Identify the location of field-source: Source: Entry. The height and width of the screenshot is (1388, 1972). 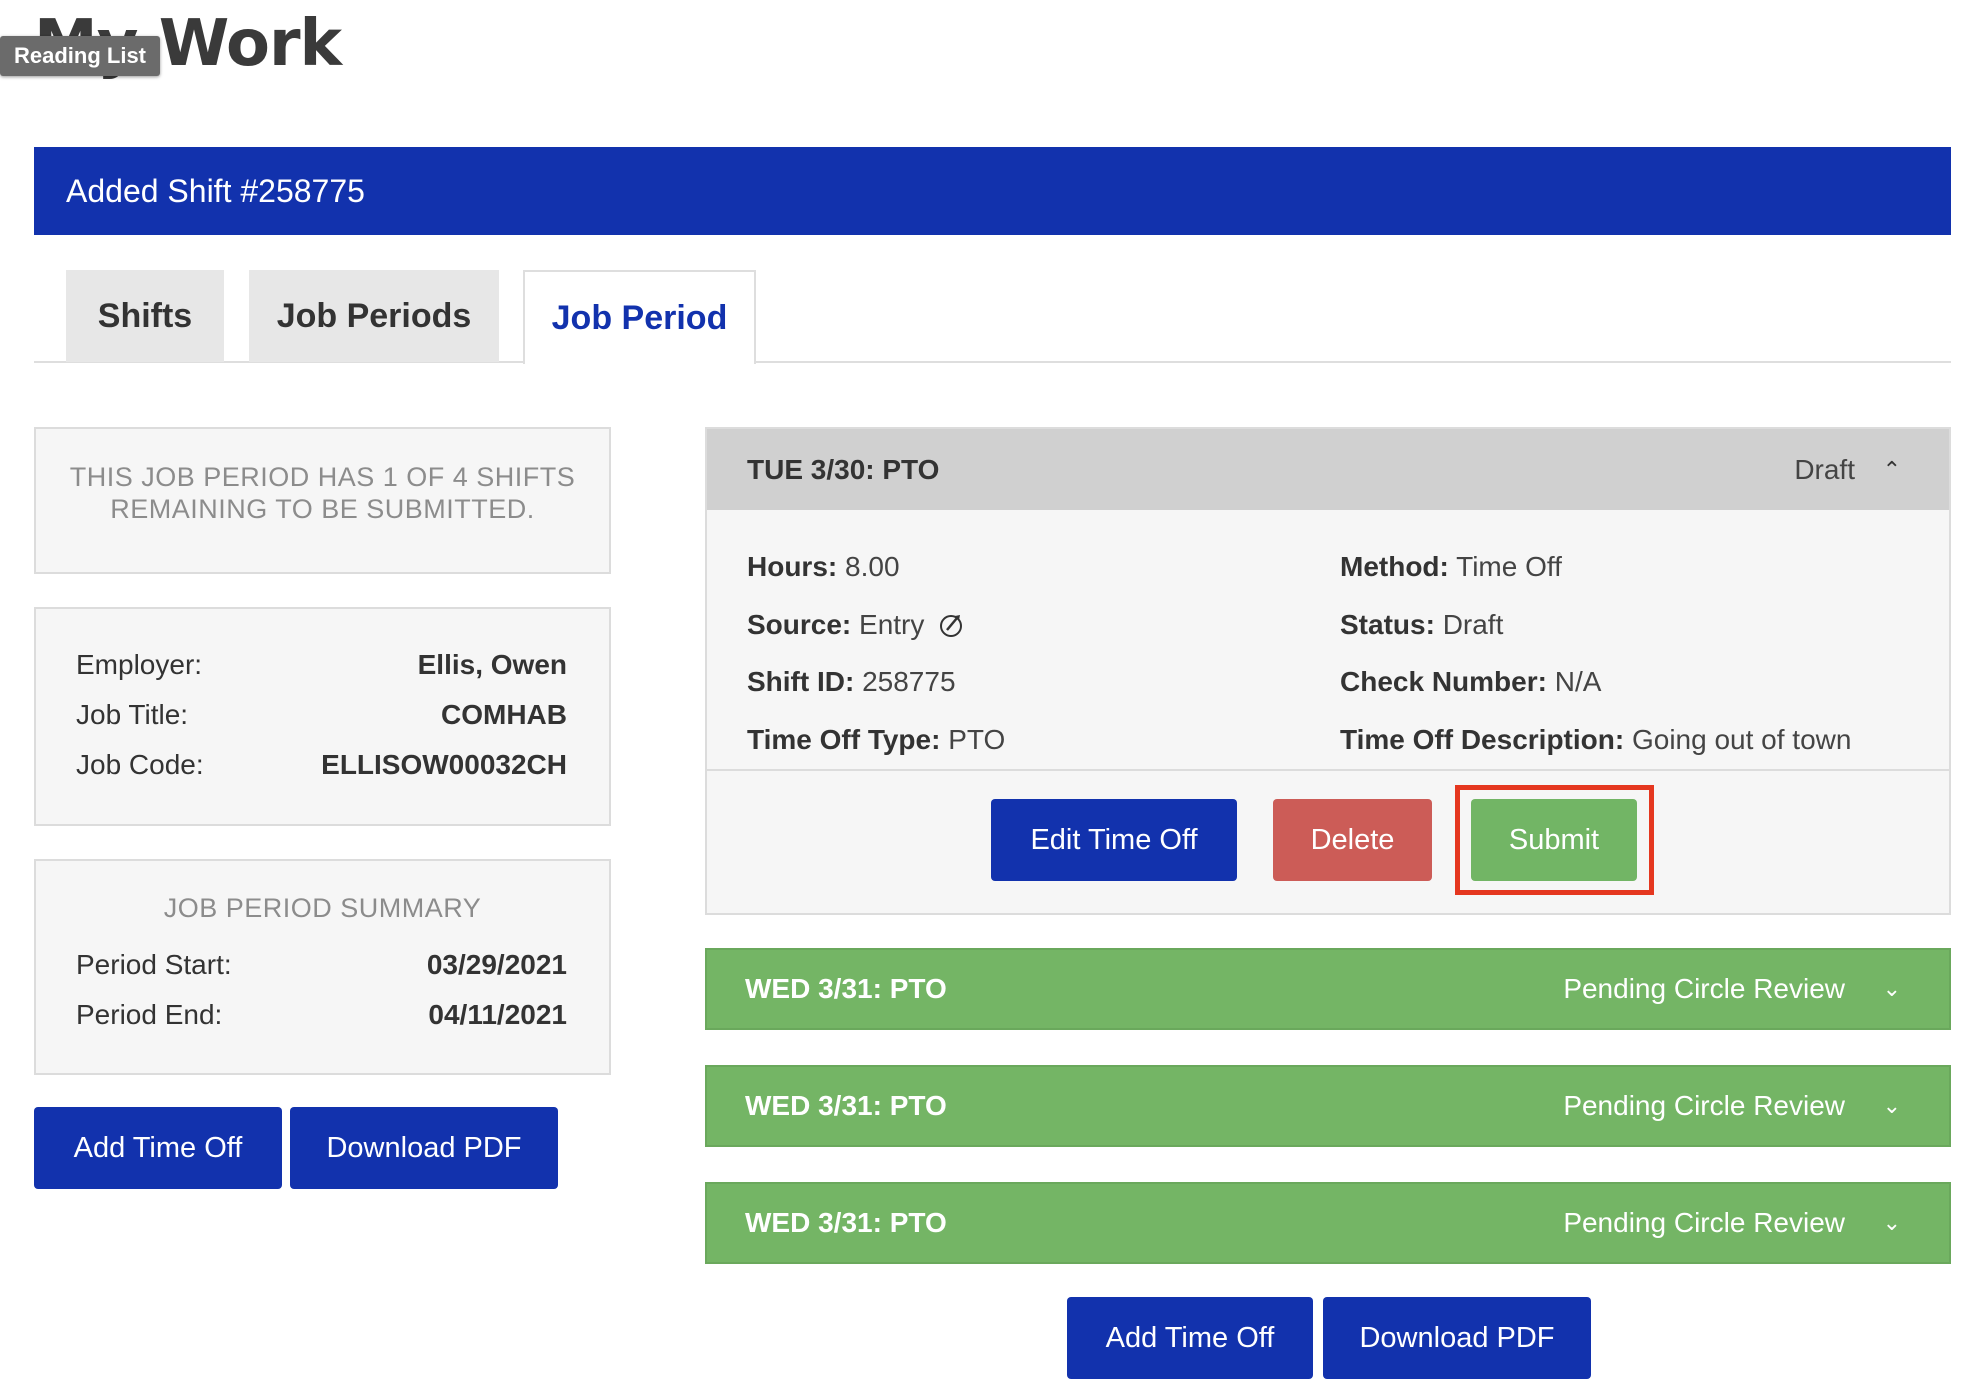
(855, 625).